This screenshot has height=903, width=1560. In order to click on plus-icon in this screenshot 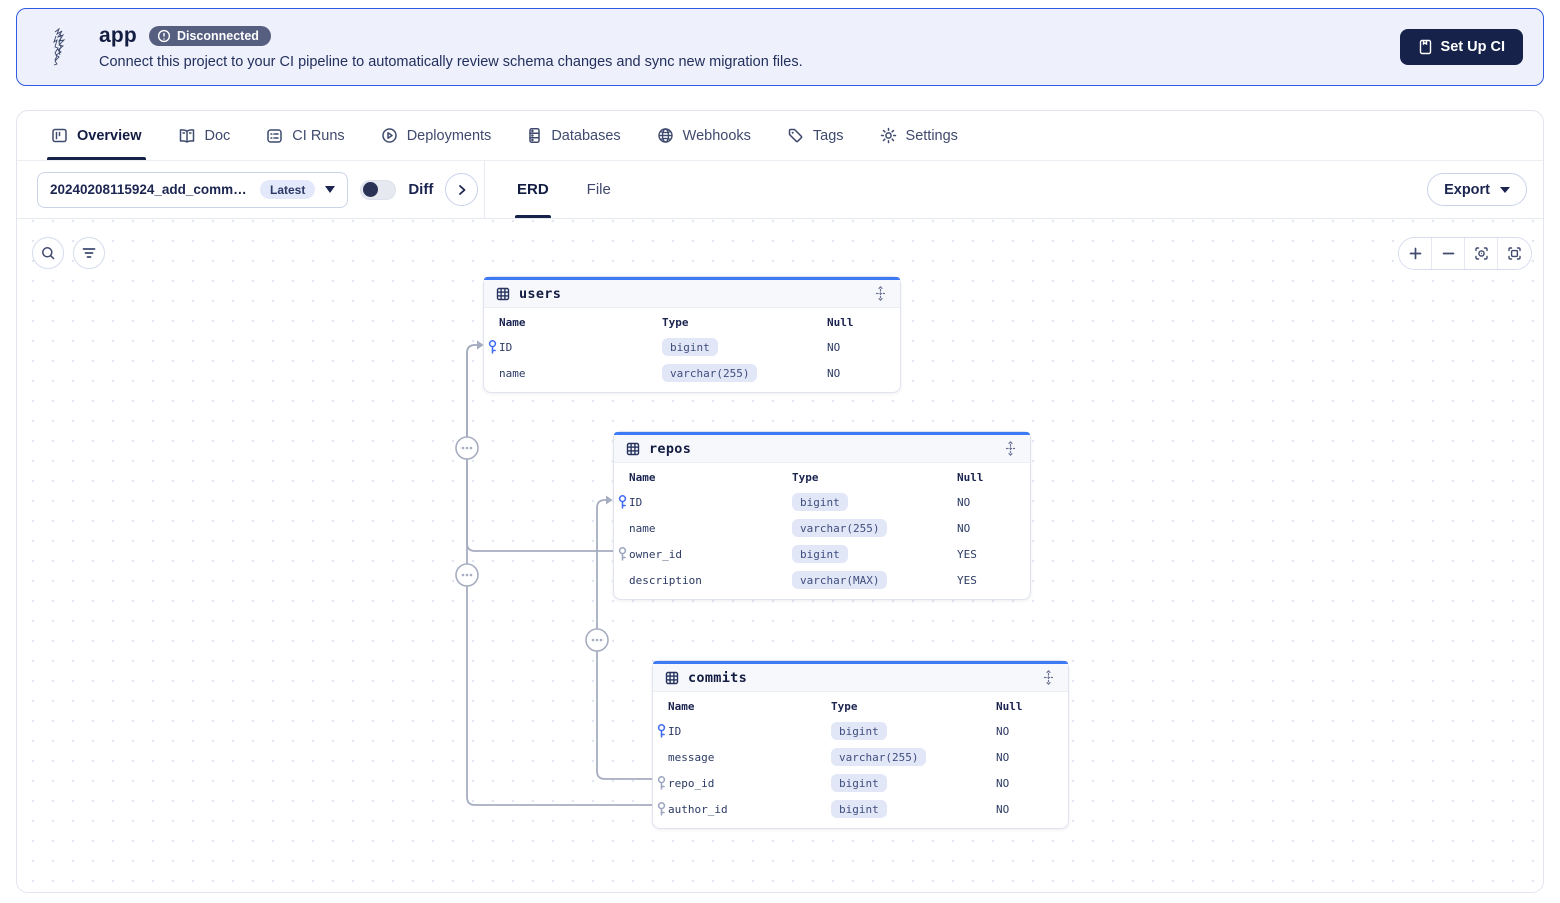, I will do `click(1415, 253)`.